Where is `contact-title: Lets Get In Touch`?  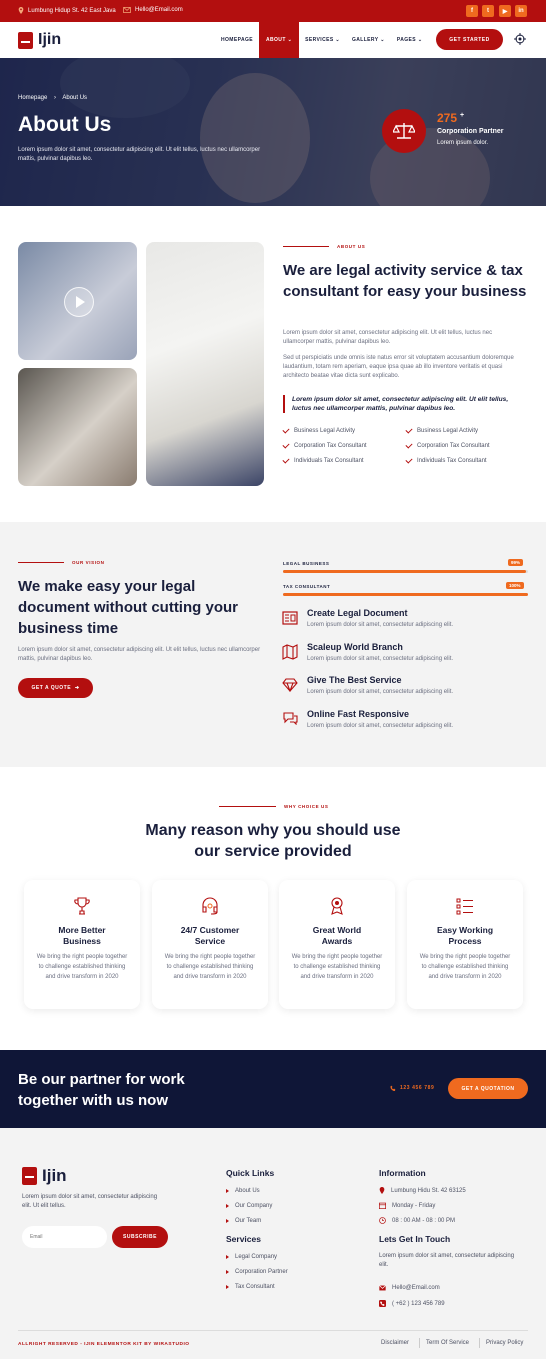
contact-title: Lets Get In Touch is located at coordinates (415, 1239).